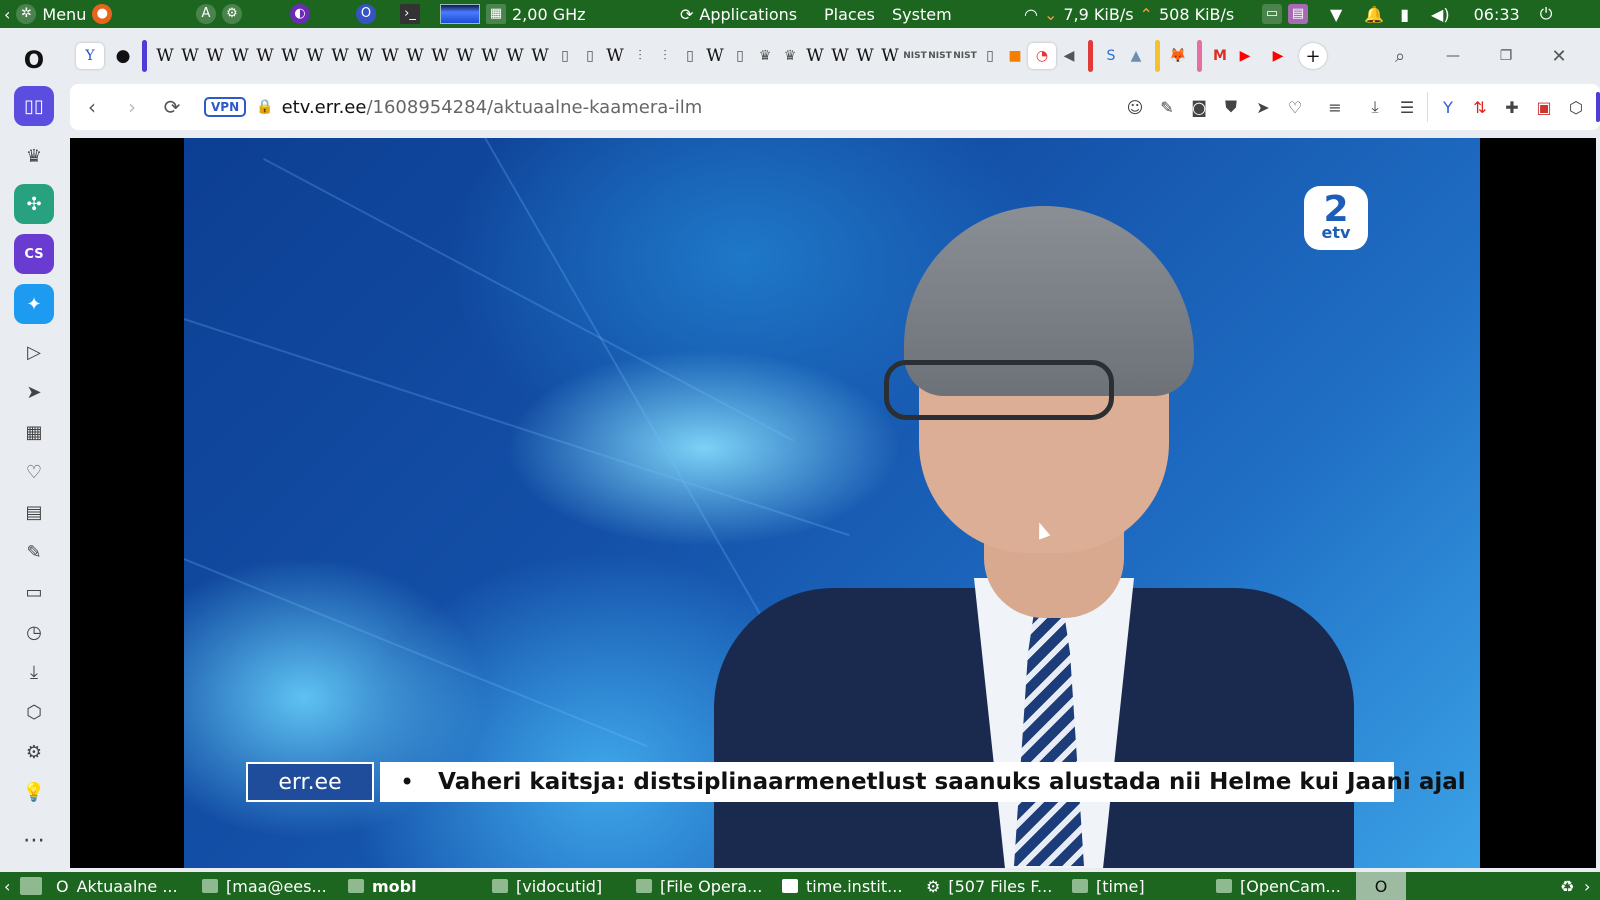 The width and height of the screenshot is (1600, 900). I want to click on playlist-icon: ≡, so click(1335, 107).